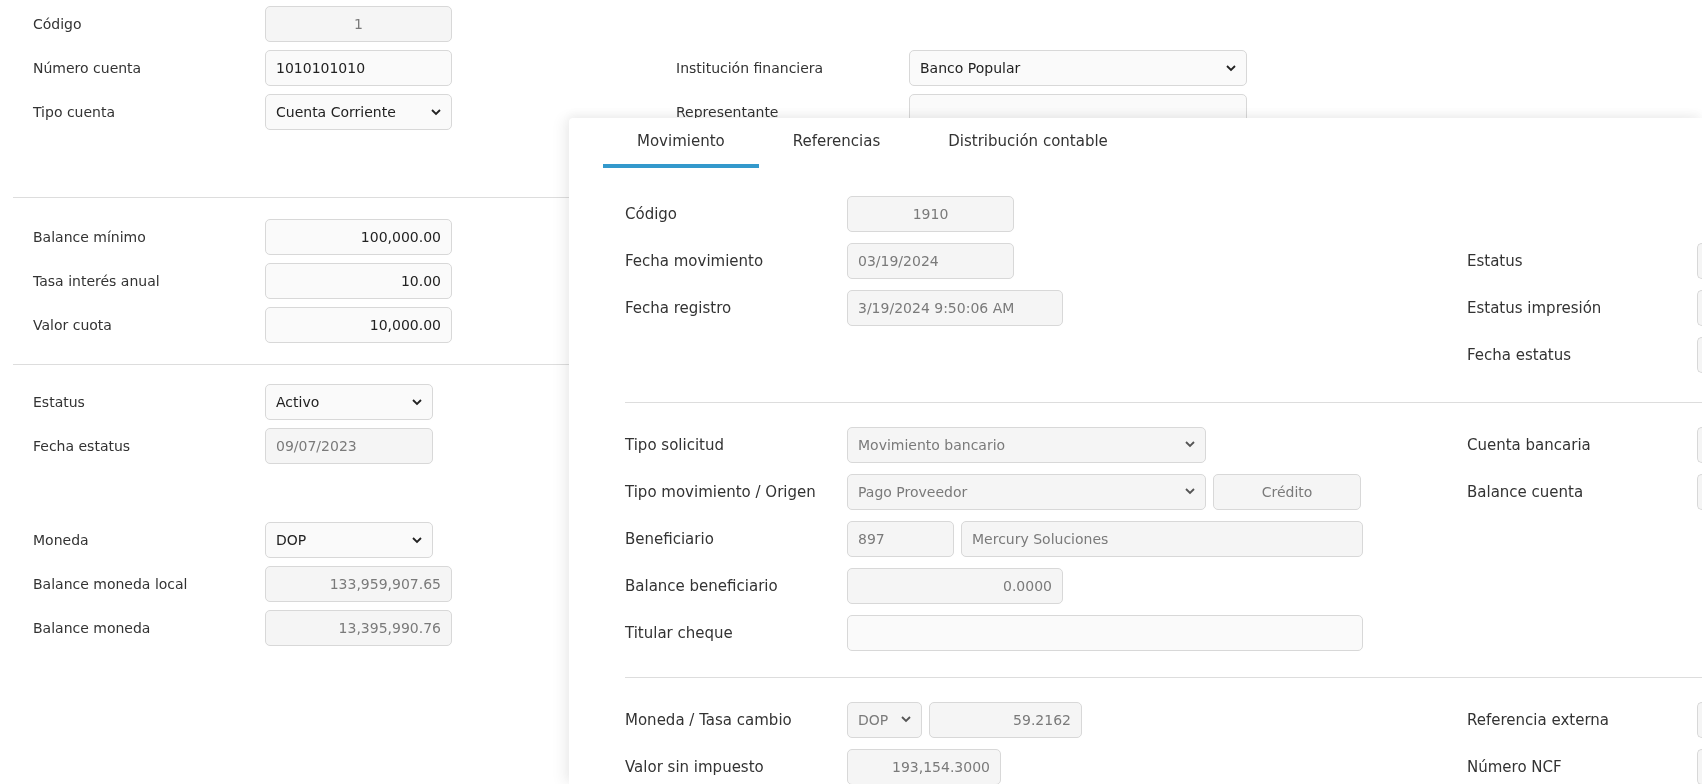 The height and width of the screenshot is (784, 1702). I want to click on field-label: Titular cheque, so click(679, 632).